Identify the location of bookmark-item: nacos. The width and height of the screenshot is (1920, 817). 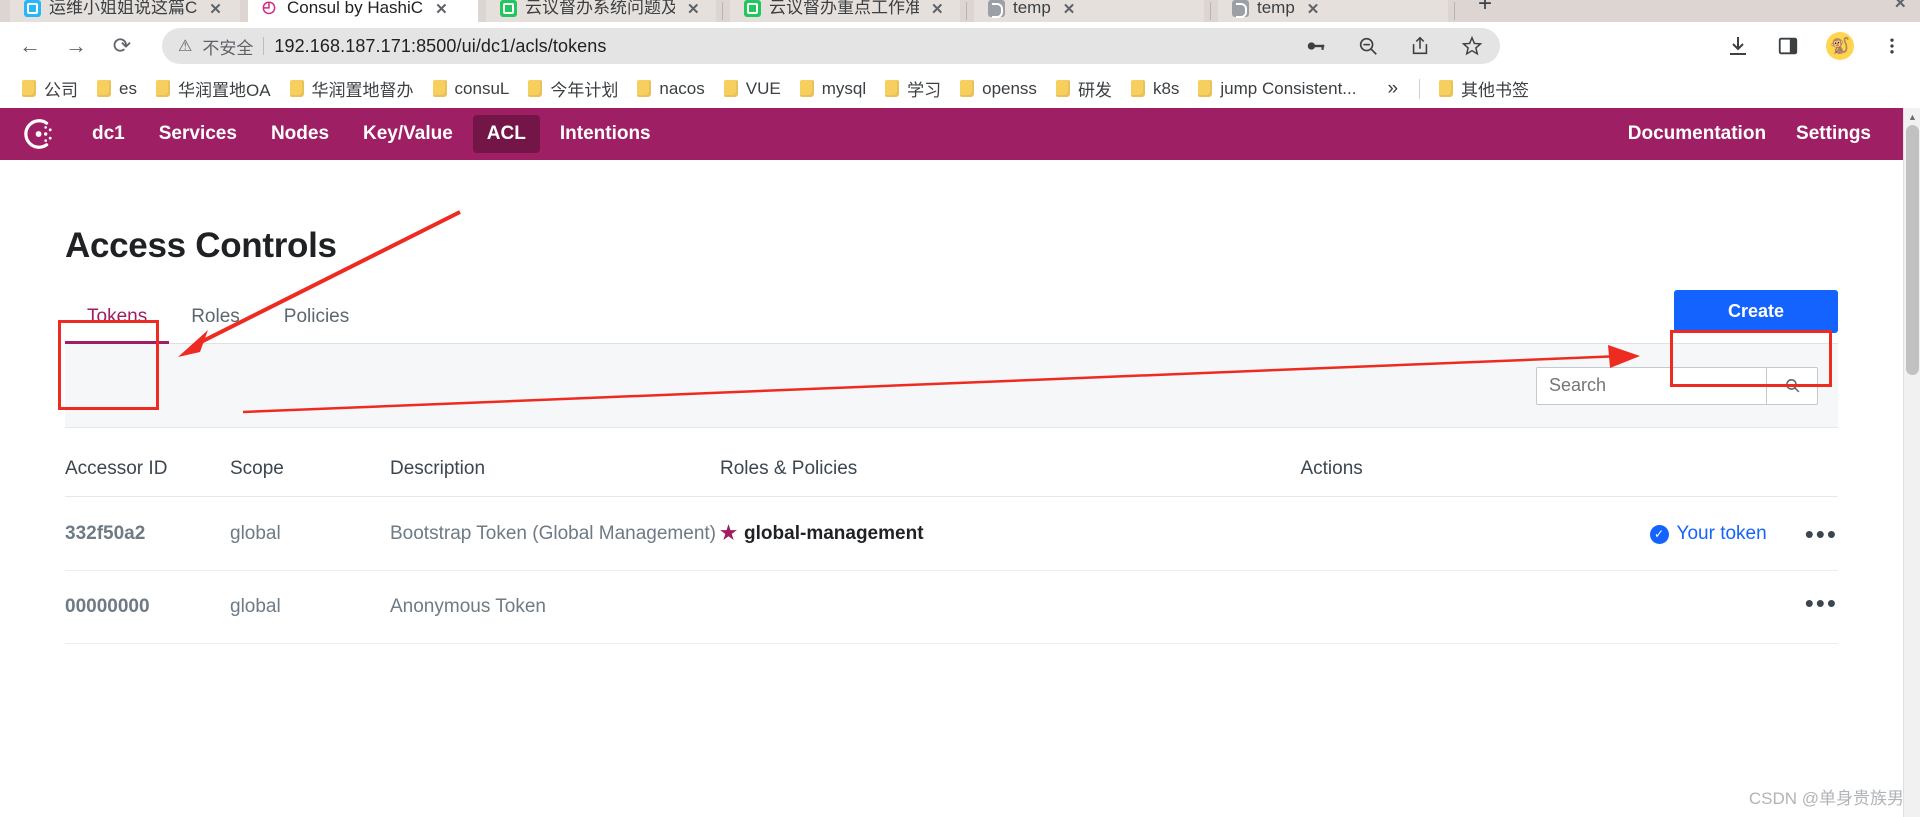
(670, 89).